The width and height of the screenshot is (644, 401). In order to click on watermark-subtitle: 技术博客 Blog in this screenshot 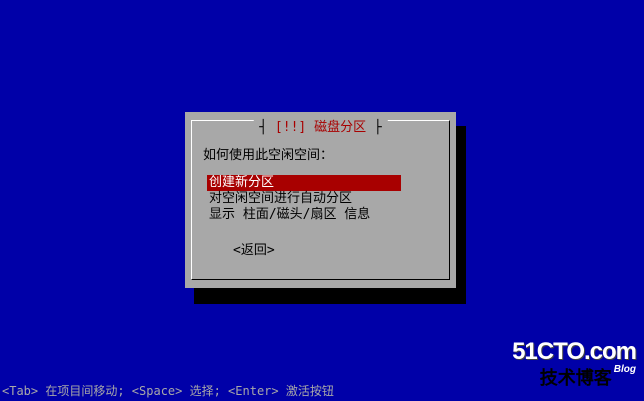, I will do `click(574, 377)`.